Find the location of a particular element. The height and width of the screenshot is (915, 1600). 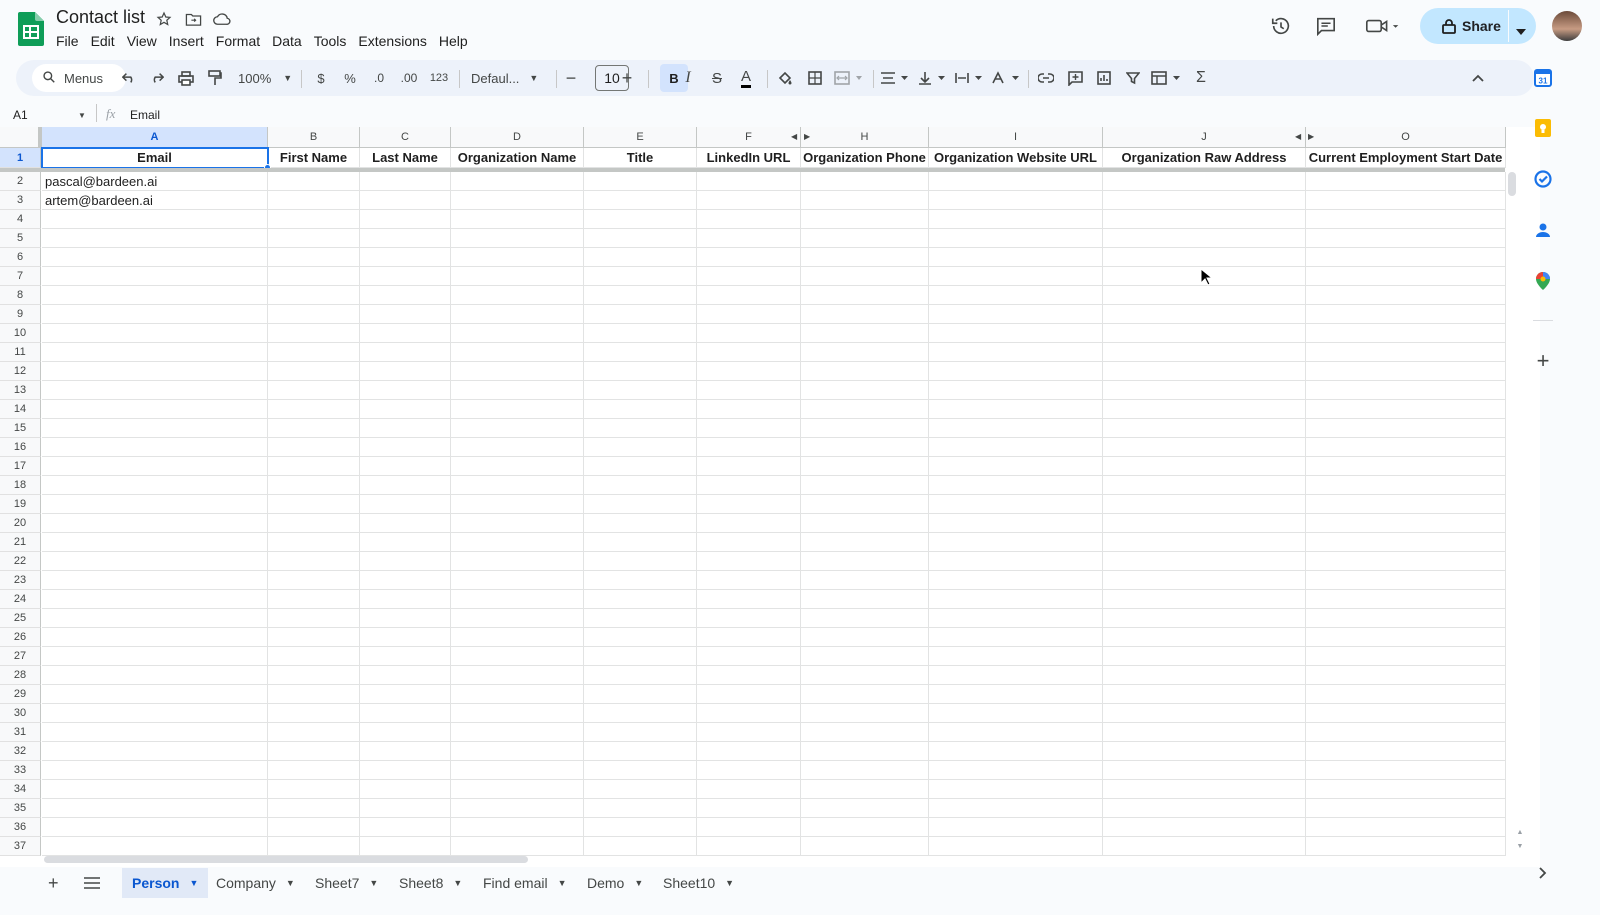

formula-input: Email is located at coordinates (145, 115).